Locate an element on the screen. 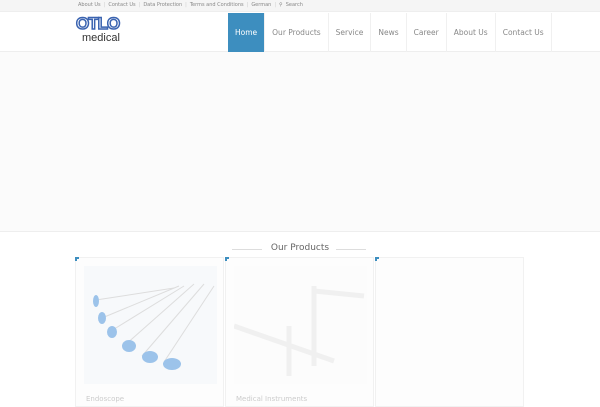 This screenshot has height=407, width=600. product-card: Medical Instruments is located at coordinates (299, 332).